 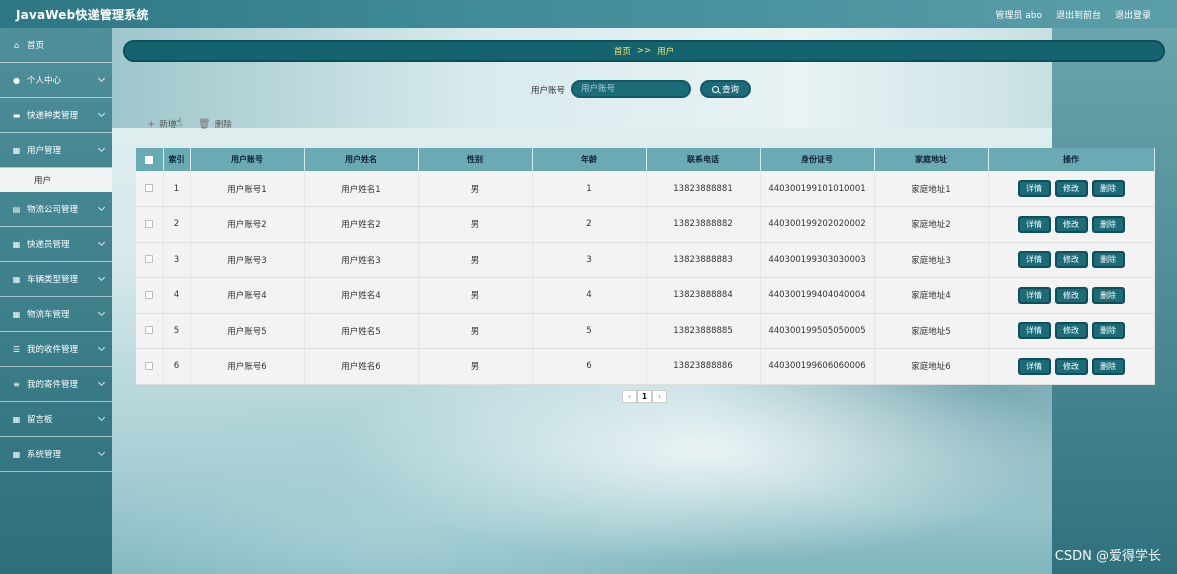 I want to click on table-cell: 3, so click(x=589, y=260).